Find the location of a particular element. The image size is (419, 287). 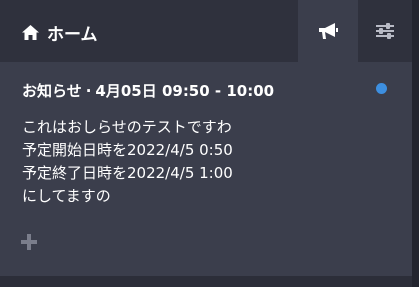

scrollbar-track is located at coordinates (415, 143).